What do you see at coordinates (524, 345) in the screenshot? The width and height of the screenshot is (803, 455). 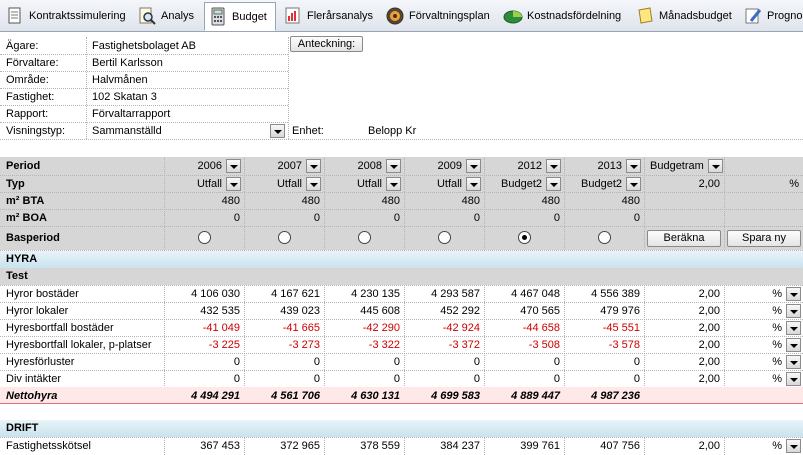 I see `cell-value: -3 508` at bounding box center [524, 345].